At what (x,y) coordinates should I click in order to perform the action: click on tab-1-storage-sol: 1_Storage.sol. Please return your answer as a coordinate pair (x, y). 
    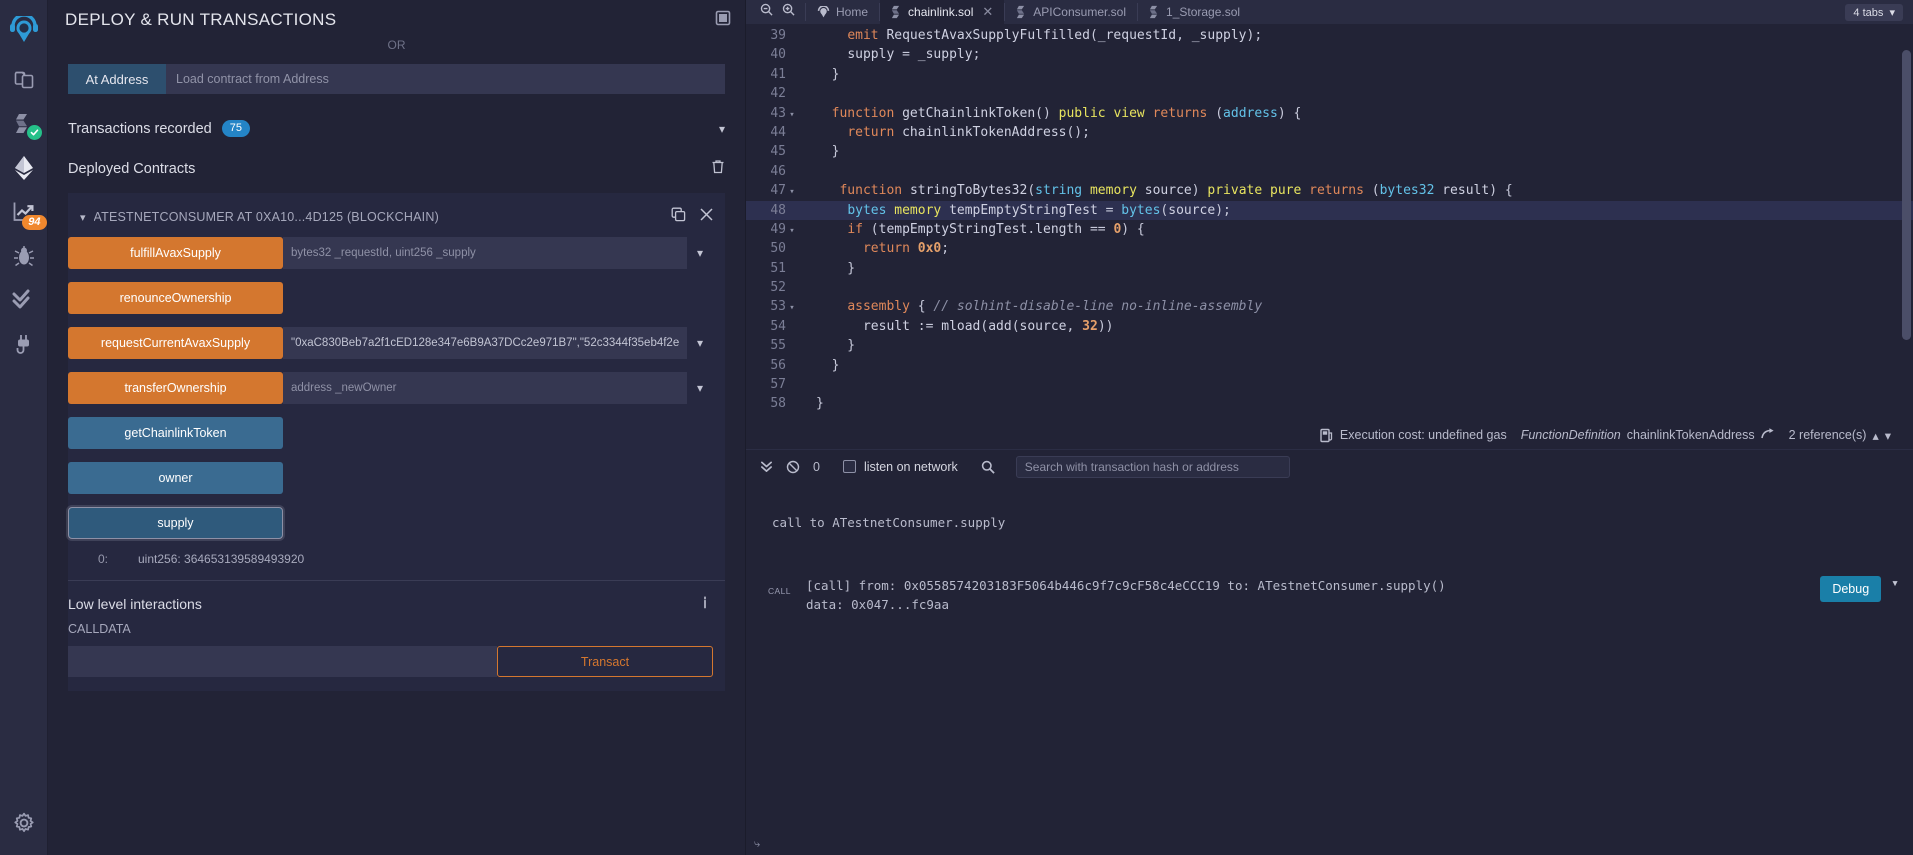
    Looking at the image, I should click on (1194, 12).